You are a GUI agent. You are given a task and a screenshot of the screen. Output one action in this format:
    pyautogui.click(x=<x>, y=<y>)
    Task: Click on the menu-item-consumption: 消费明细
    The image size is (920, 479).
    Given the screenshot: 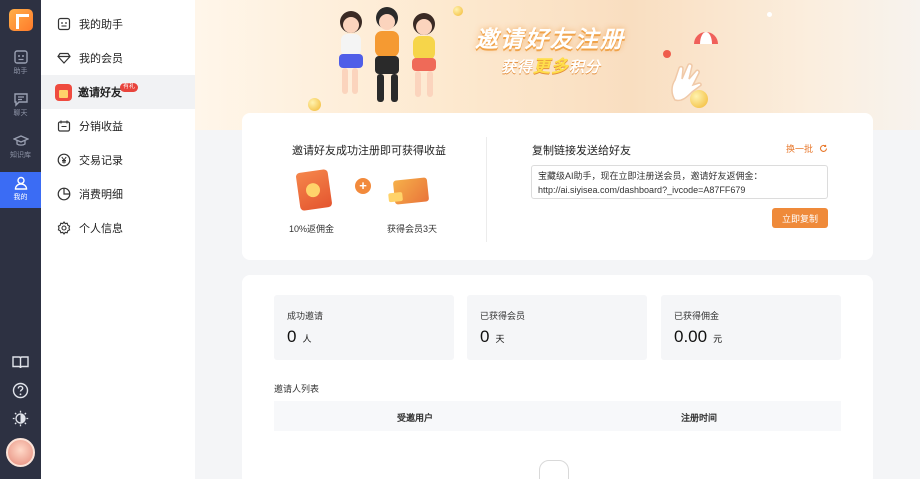 What is the action you would take?
    pyautogui.click(x=118, y=194)
    